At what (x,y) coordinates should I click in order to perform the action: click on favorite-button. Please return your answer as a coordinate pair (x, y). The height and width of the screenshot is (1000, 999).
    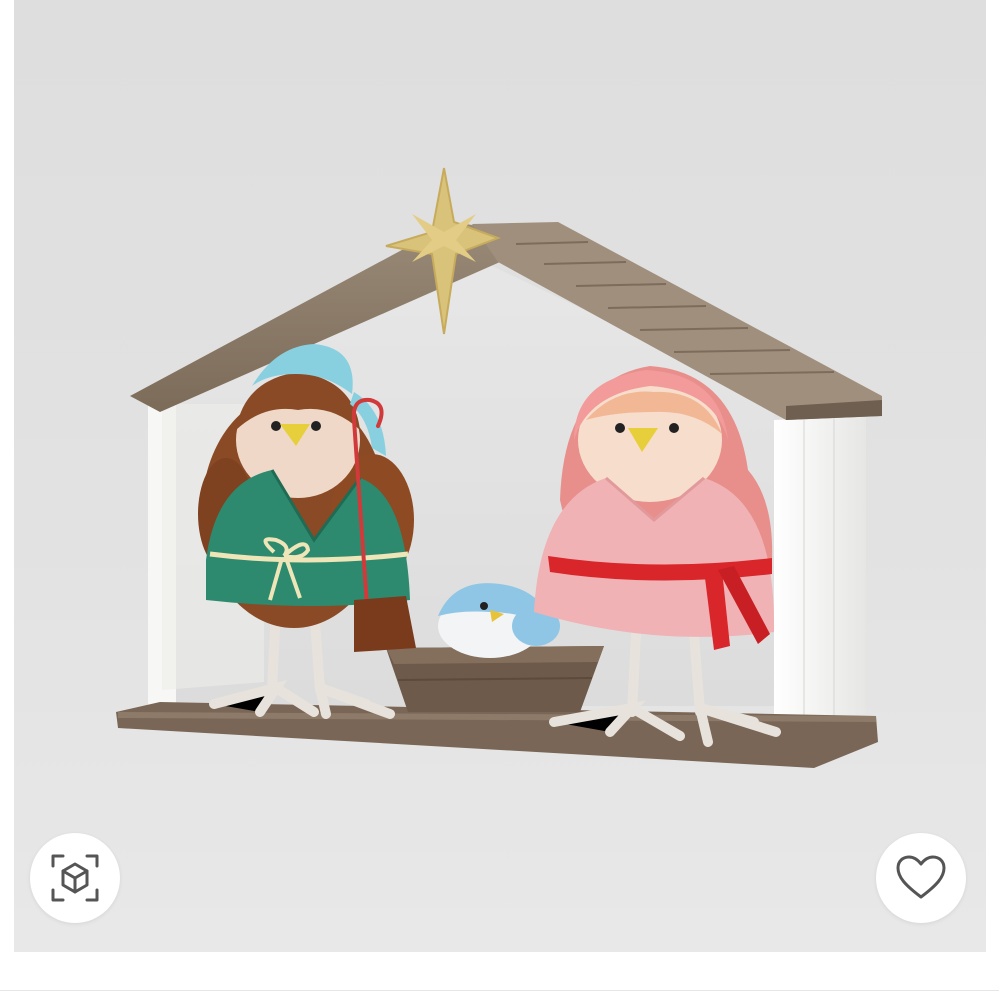
    Looking at the image, I should click on (921, 878).